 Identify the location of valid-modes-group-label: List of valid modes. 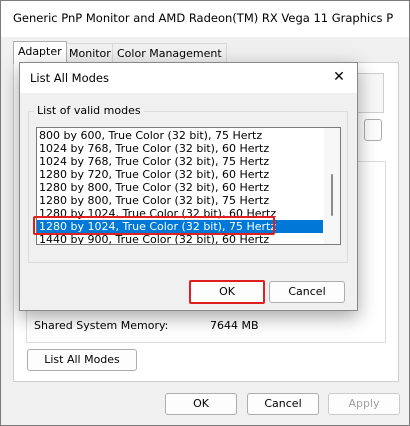
(89, 110).